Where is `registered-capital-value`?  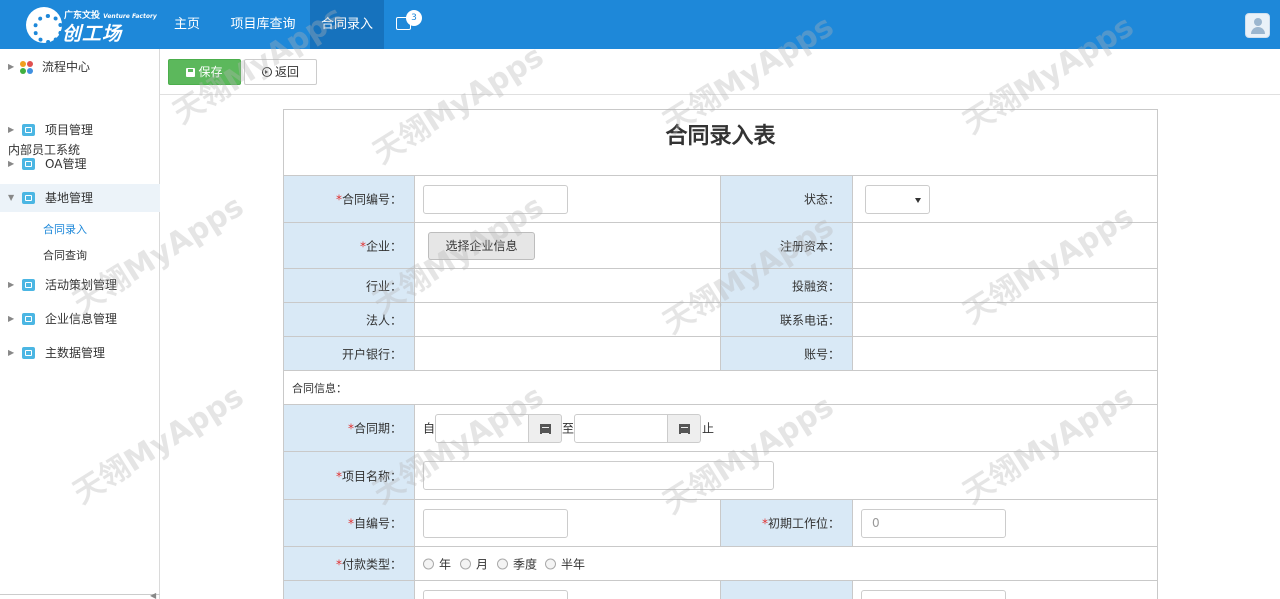
registered-capital-value is located at coordinates (1005, 245).